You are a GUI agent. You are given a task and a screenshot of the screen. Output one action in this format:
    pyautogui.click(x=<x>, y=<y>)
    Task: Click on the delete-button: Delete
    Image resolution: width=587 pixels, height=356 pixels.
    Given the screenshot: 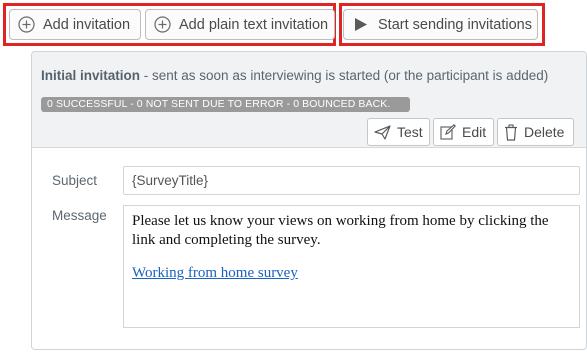 What is the action you would take?
    pyautogui.click(x=535, y=132)
    